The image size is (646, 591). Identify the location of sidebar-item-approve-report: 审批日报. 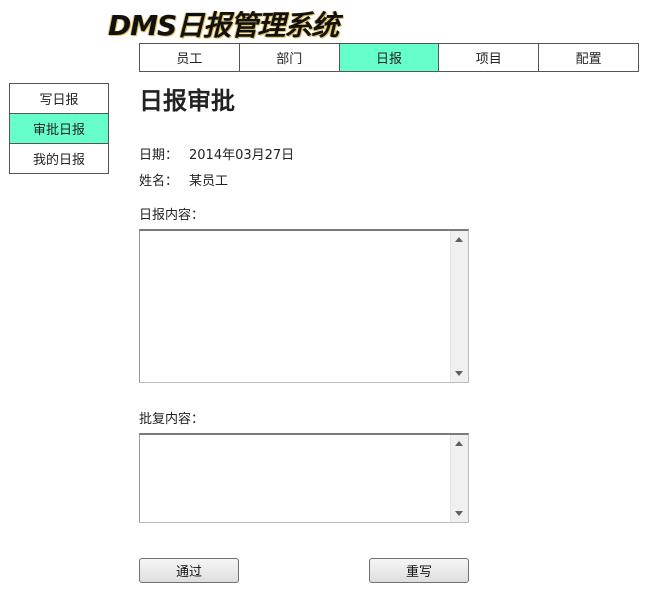
(59, 129).